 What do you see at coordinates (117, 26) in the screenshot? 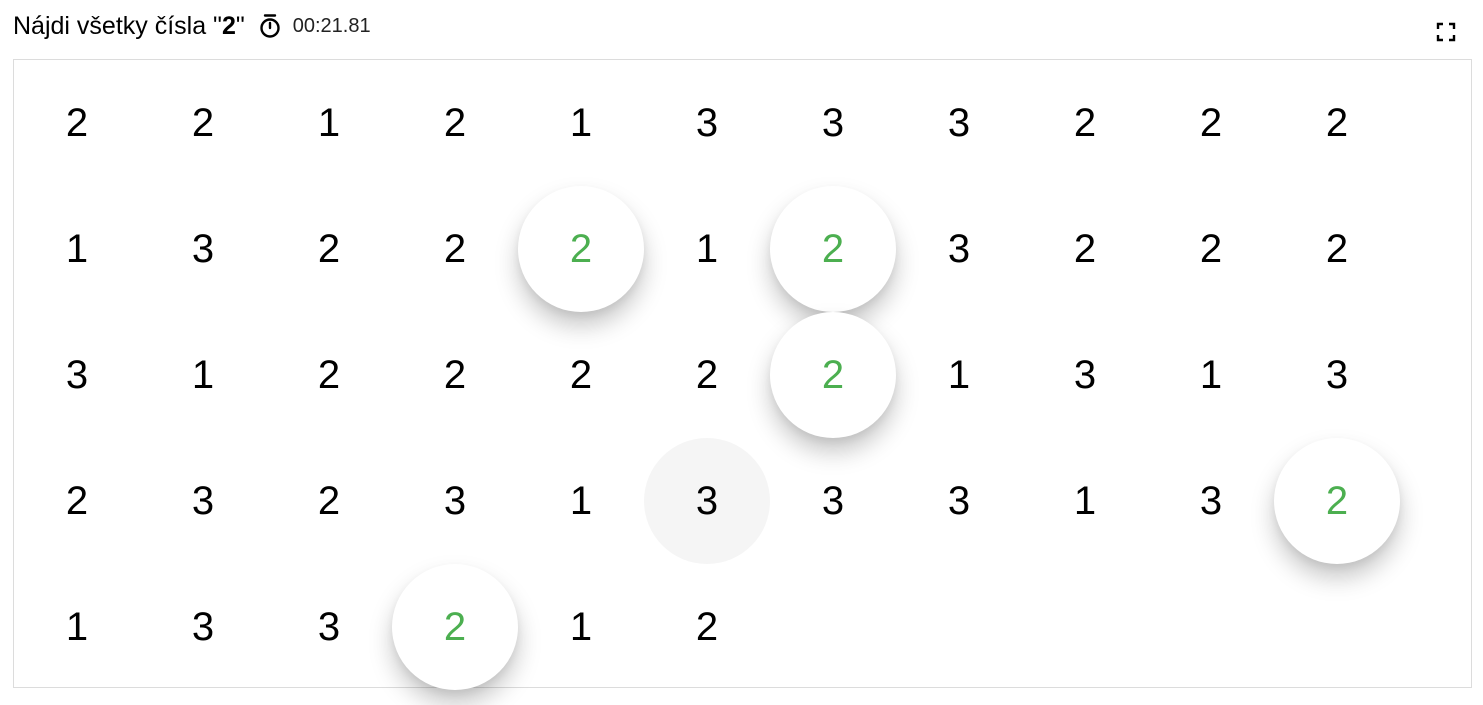
I see `instruction-prefix: Nájdi všetky čísla "` at bounding box center [117, 26].